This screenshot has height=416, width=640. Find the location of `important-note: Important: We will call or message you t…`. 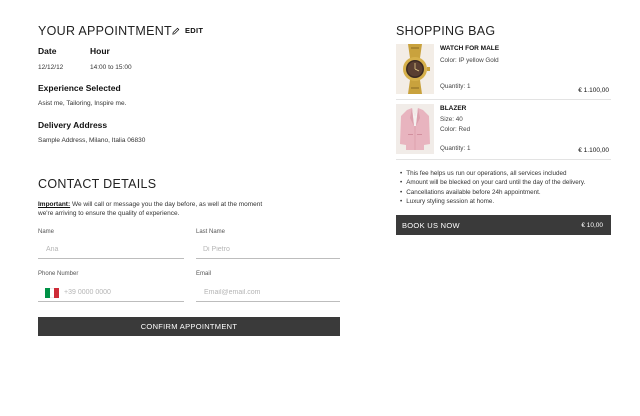

important-note: Important: We will call or message you t… is located at coordinates (153, 209).